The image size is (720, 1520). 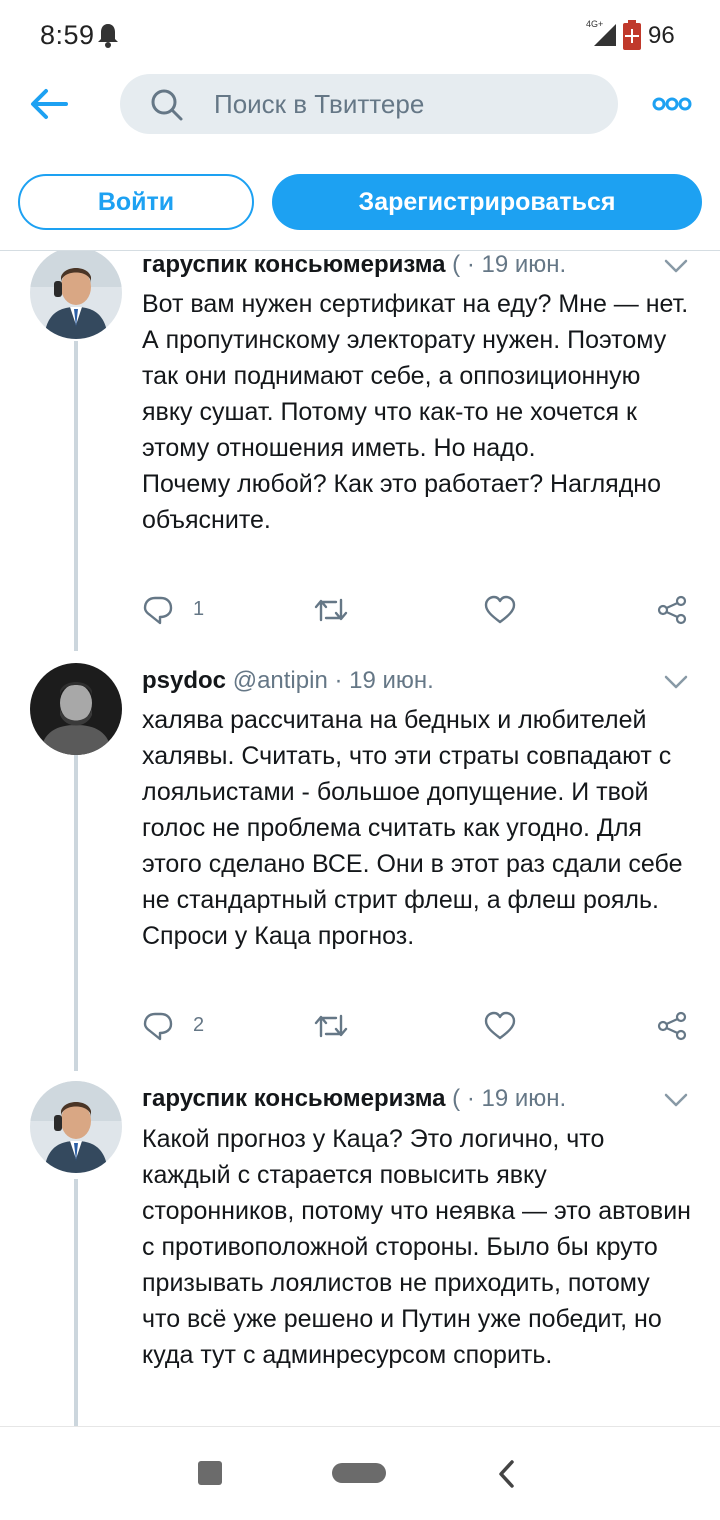 I want to click on recents-button, so click(x=210, y=1473).